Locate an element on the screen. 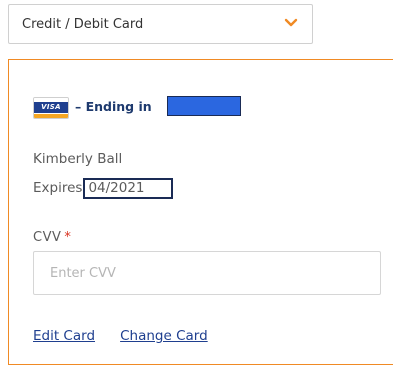 The width and height of the screenshot is (393, 366). cardholder-name: Kimberly Ball is located at coordinates (78, 159).